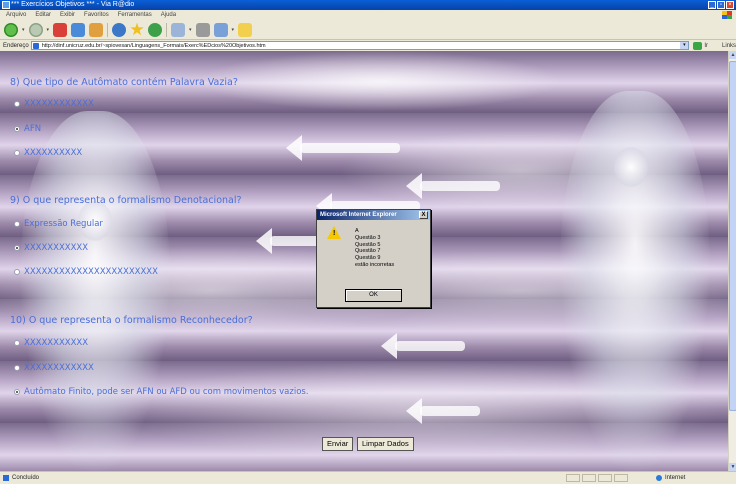 The height and width of the screenshot is (484, 736). What do you see at coordinates (368, 237) in the screenshot?
I see `dialog-message-line: Questão 3` at bounding box center [368, 237].